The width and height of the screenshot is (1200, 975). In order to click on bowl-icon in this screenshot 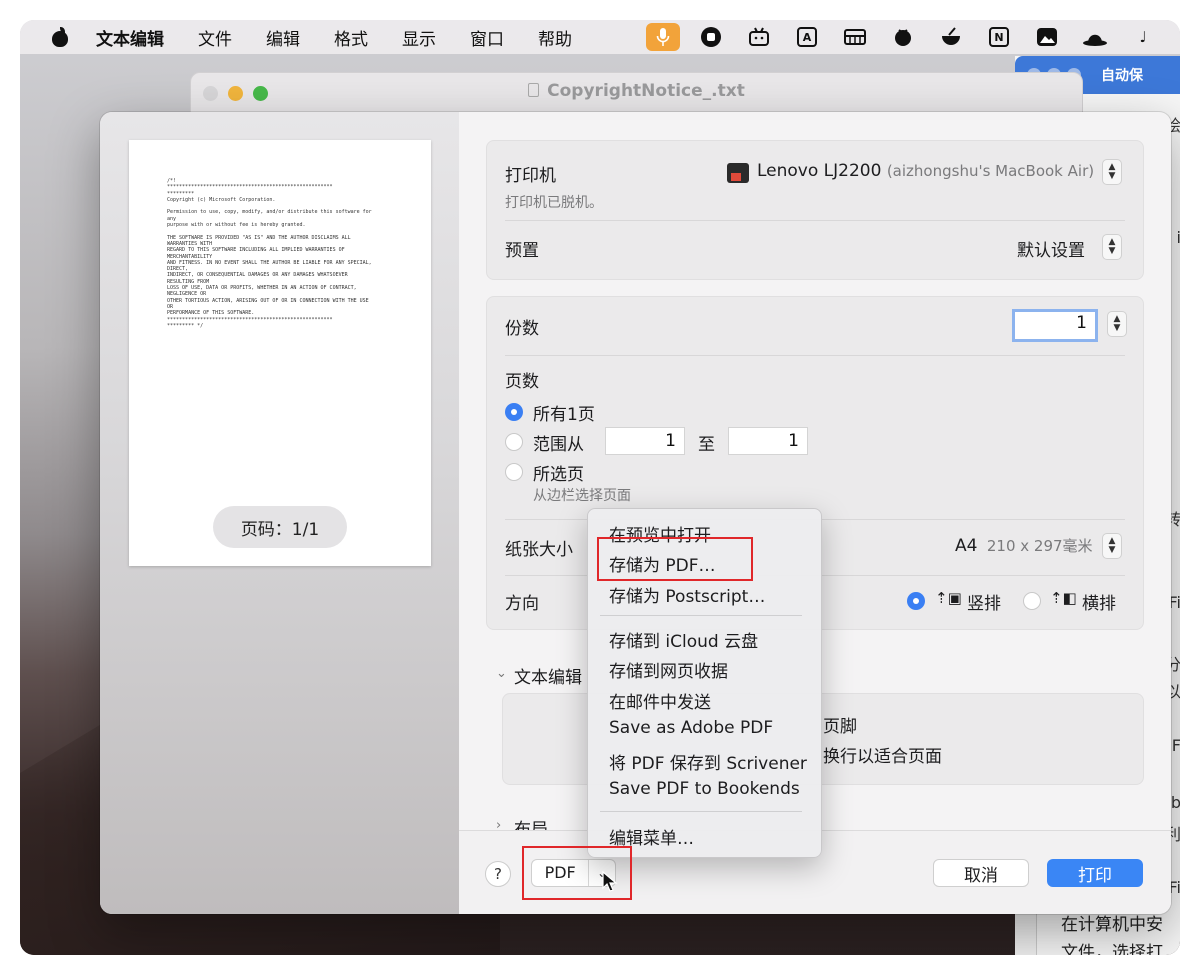, I will do `click(951, 37)`.